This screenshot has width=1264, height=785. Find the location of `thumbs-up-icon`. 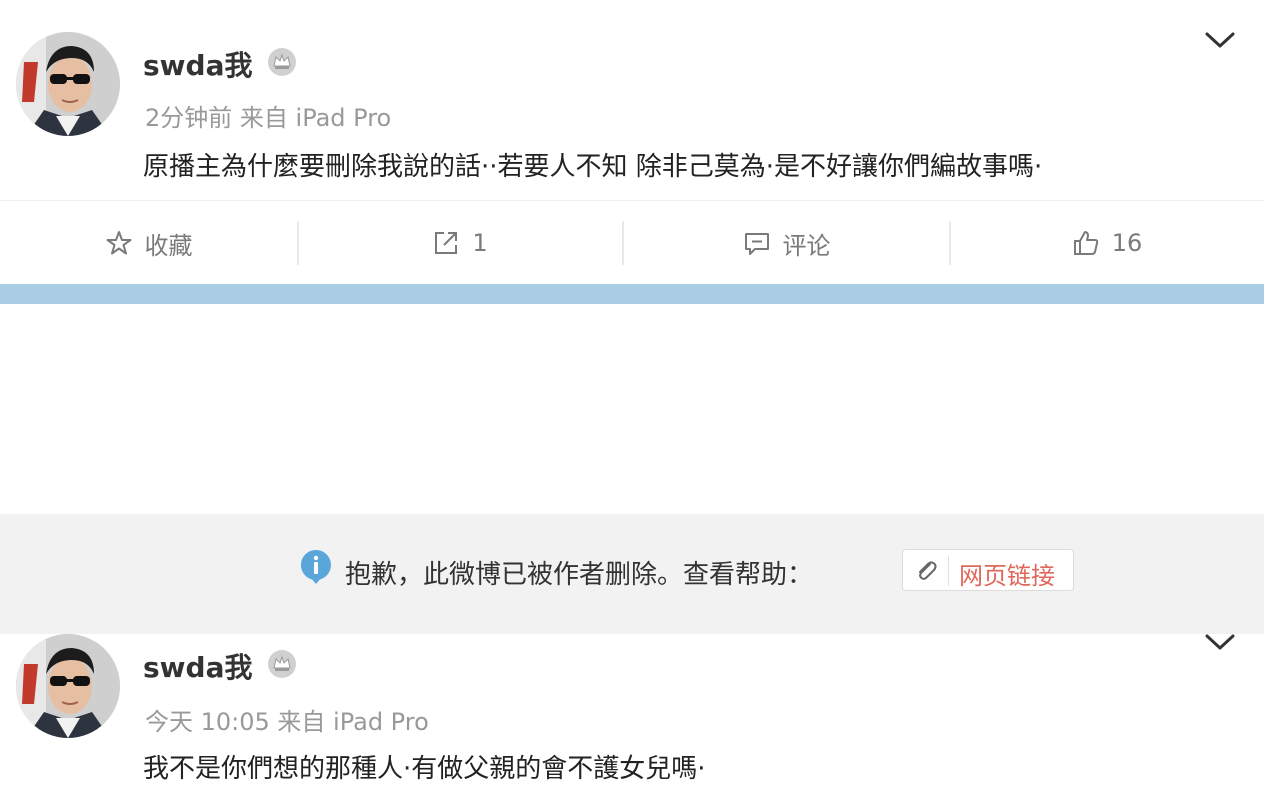

thumbs-up-icon is located at coordinates (1085, 243).